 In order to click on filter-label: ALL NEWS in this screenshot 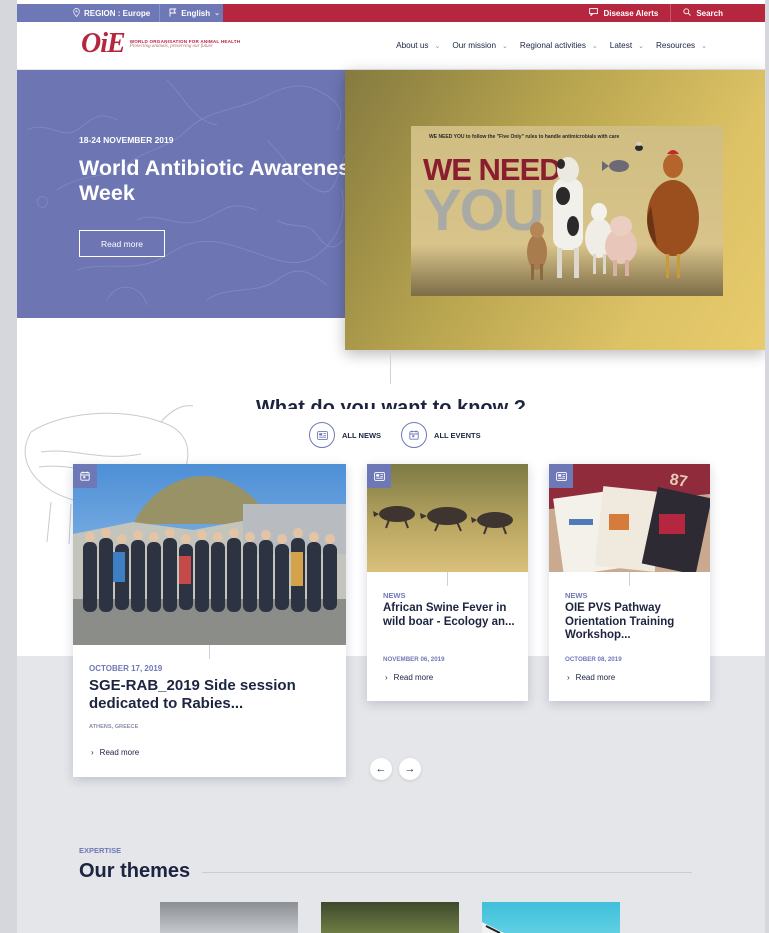, I will do `click(362, 435)`.